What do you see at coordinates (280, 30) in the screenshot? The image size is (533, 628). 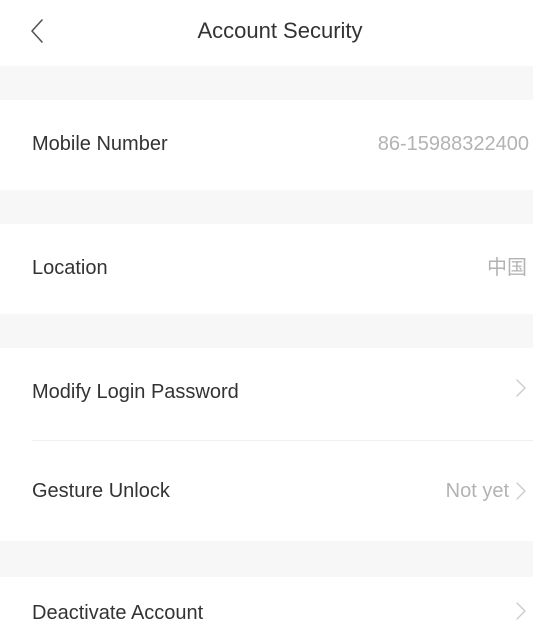 I see `page-title: Account Security` at bounding box center [280, 30].